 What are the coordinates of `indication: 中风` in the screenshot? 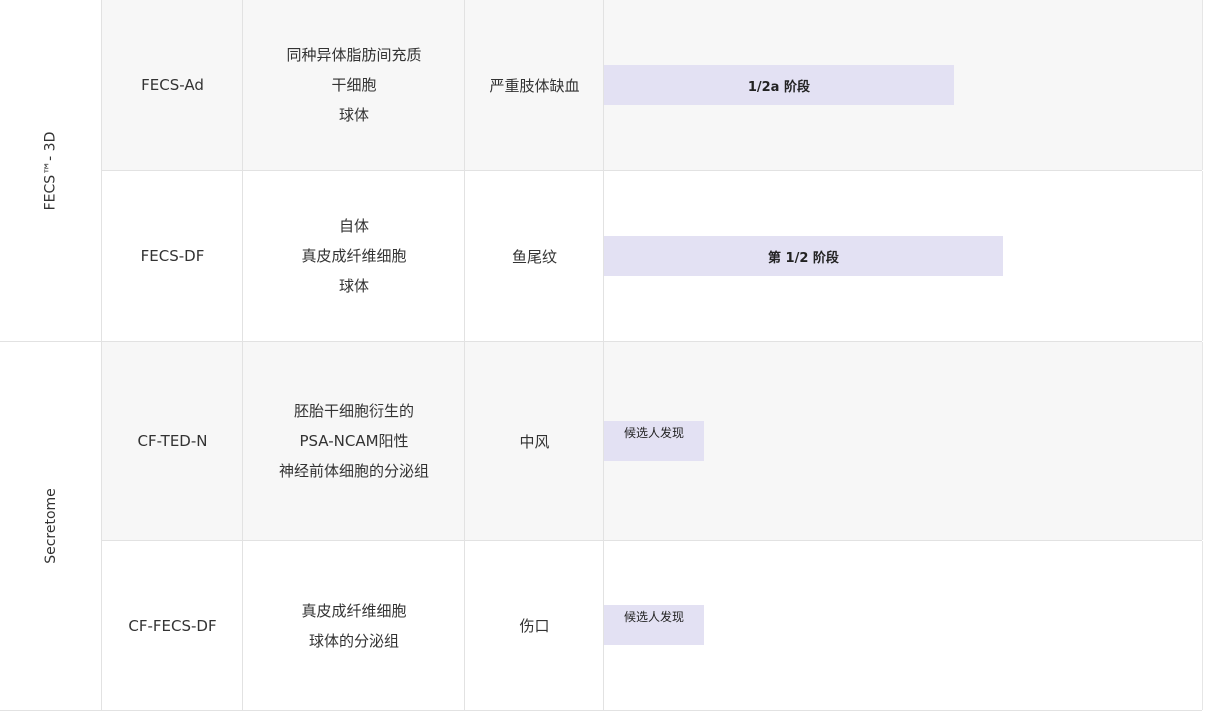 It's located at (534, 441).